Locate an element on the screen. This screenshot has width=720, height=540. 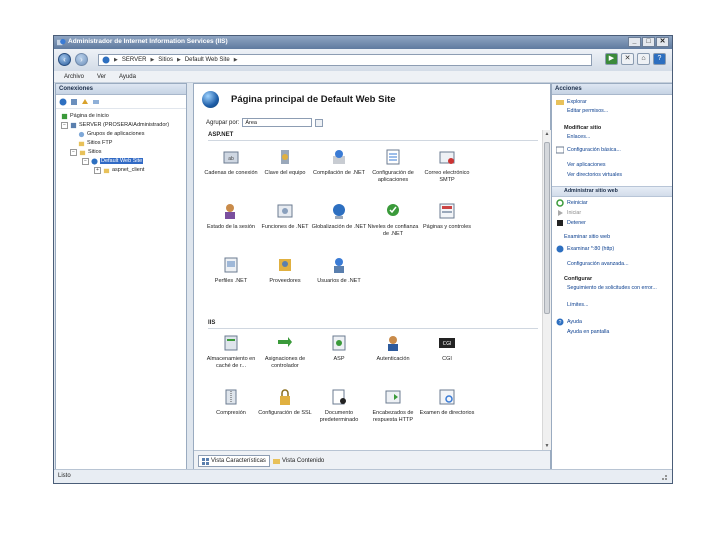
browse-icon is located at coordinates (560, 249).